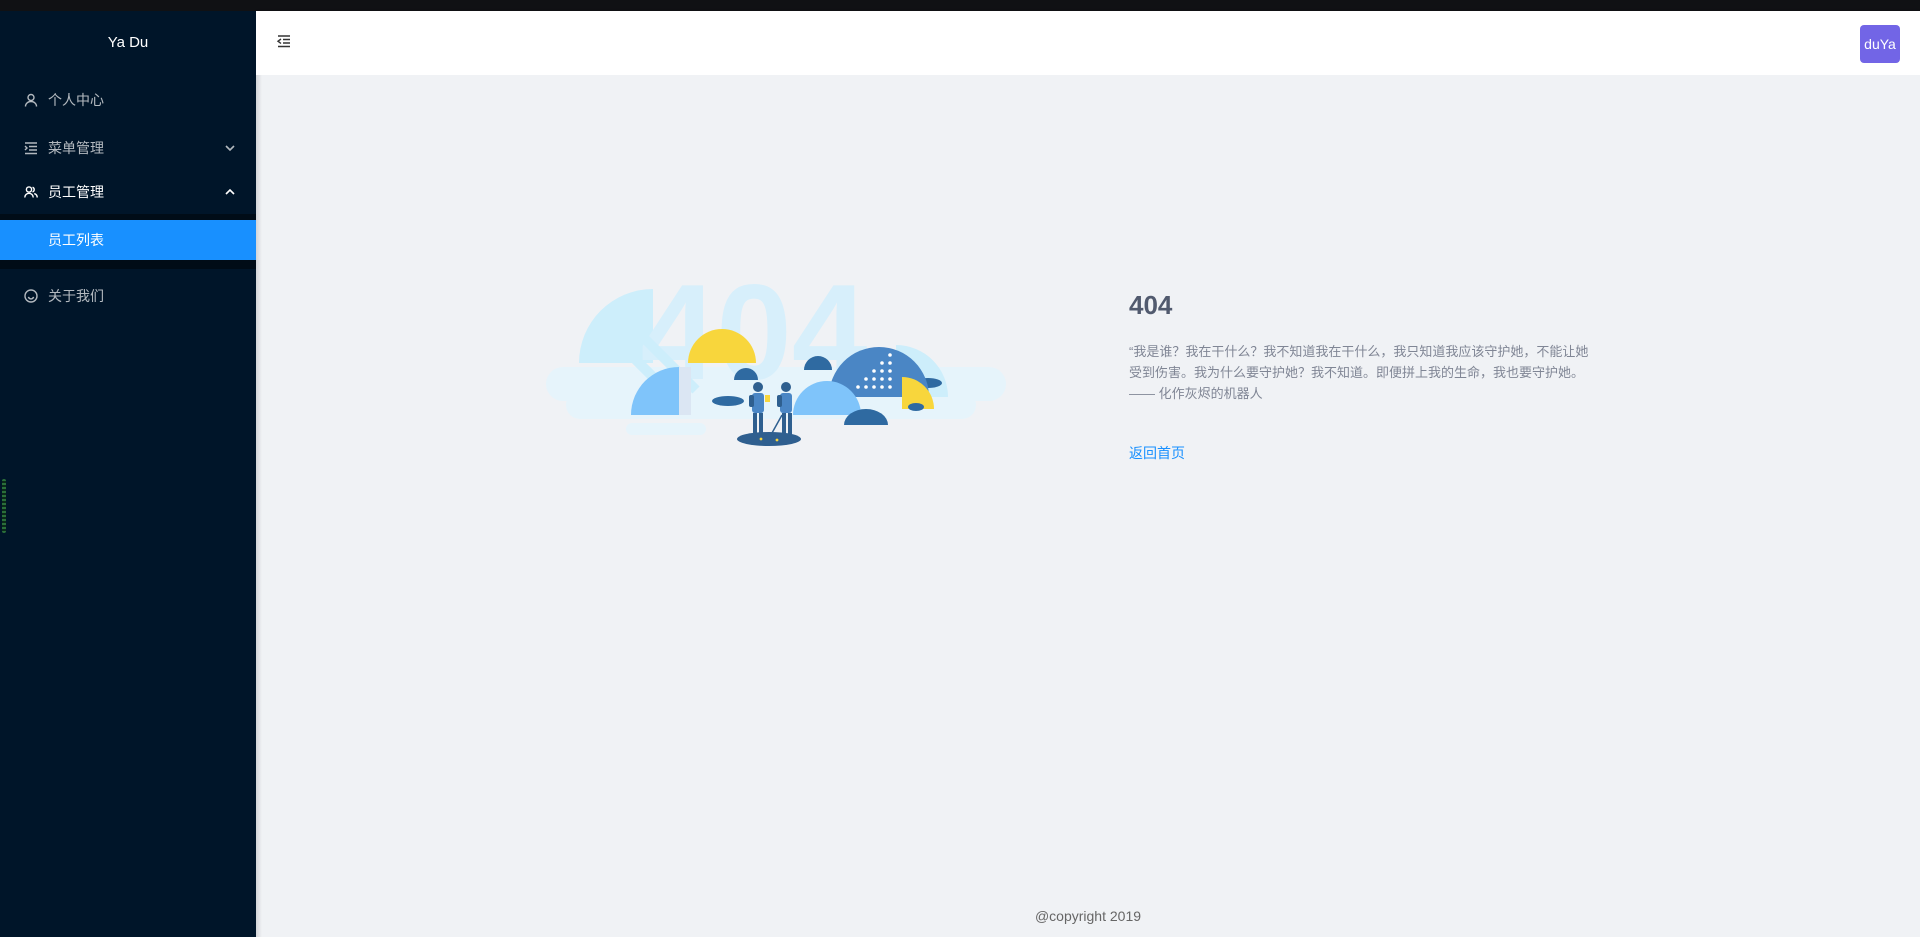 This screenshot has width=1920, height=937. Describe the element at coordinates (128, 100) in the screenshot. I see `sidebar-item-profile: 个人中心` at that location.